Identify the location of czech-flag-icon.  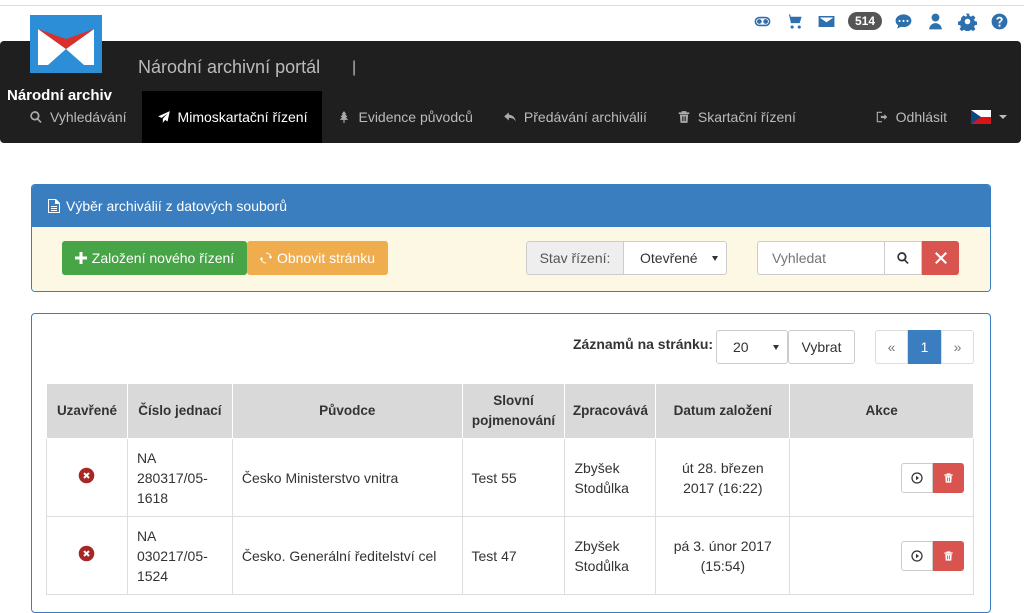
(981, 117).